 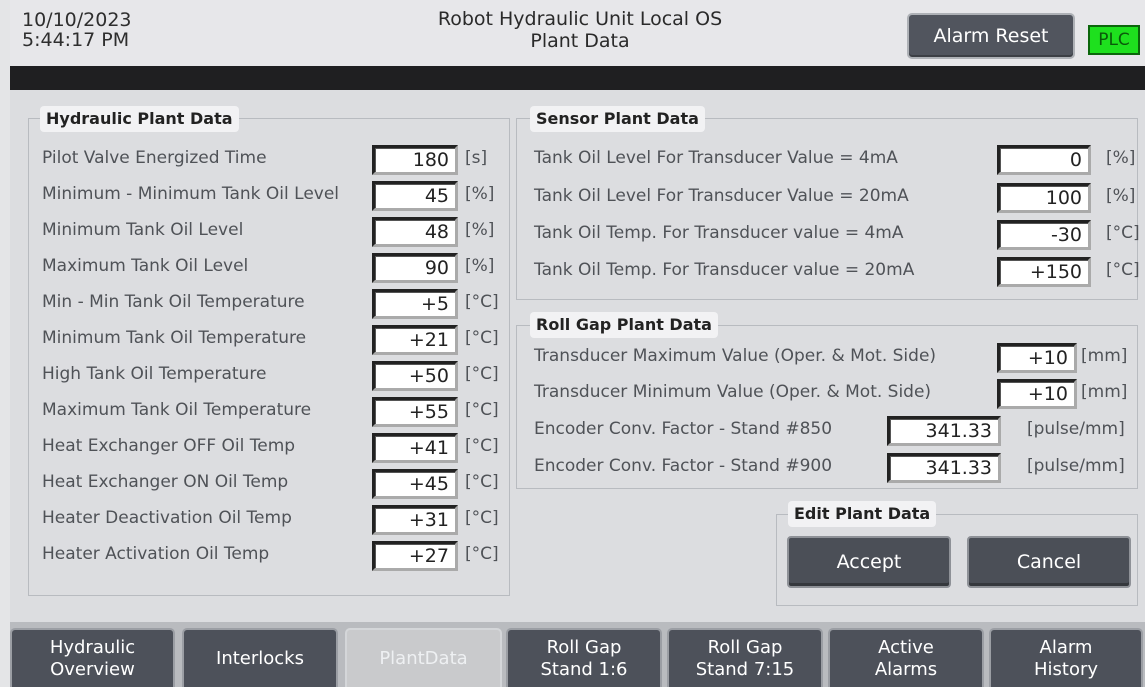 I want to click on title-line2: Plant Data, so click(x=580, y=41).